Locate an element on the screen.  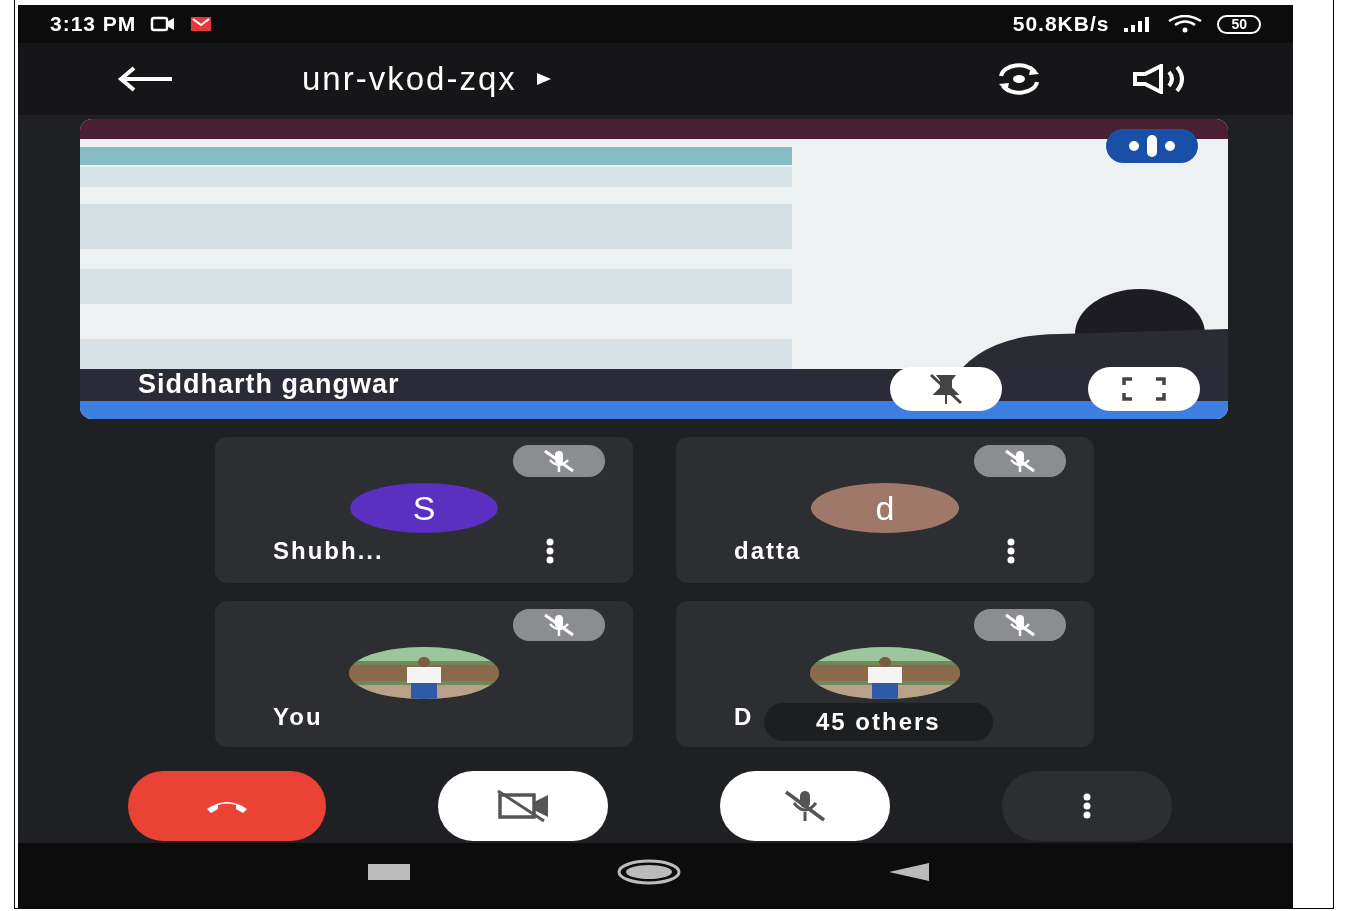
fullscreen-icon is located at coordinates (1144, 389).